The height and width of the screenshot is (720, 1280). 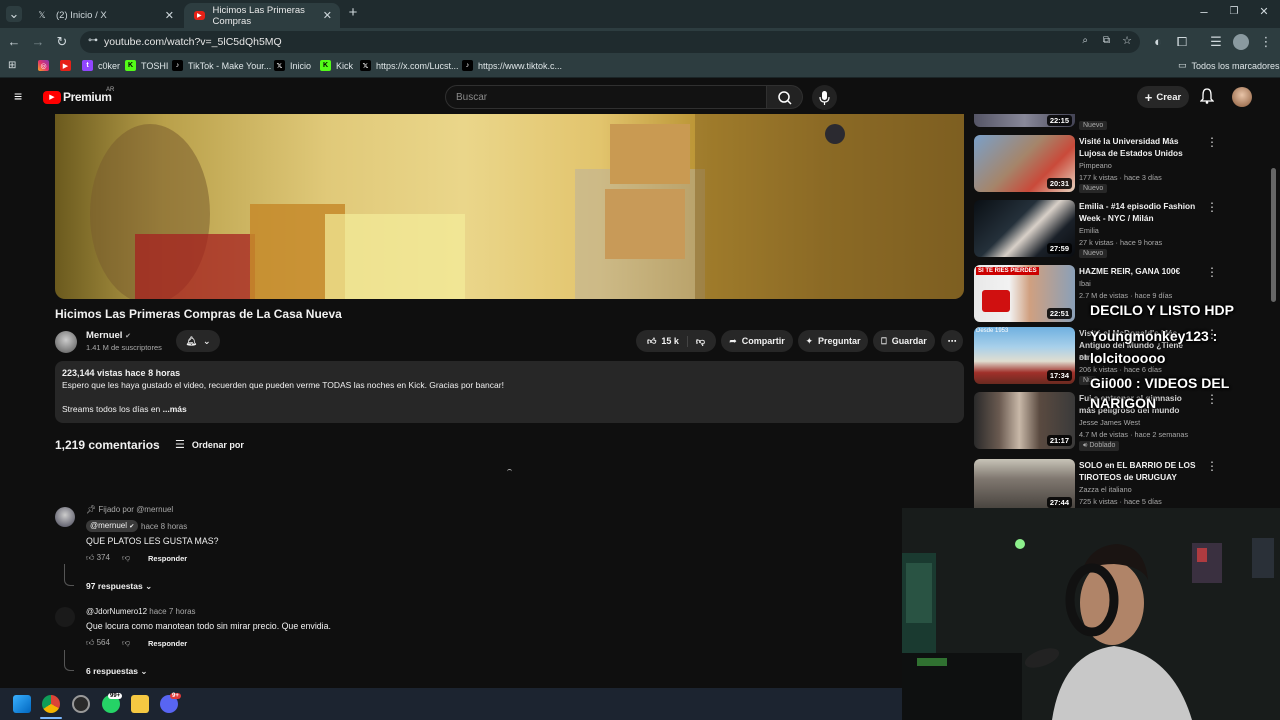 I want to click on channel-name: Emilia, so click(x=1089, y=230).